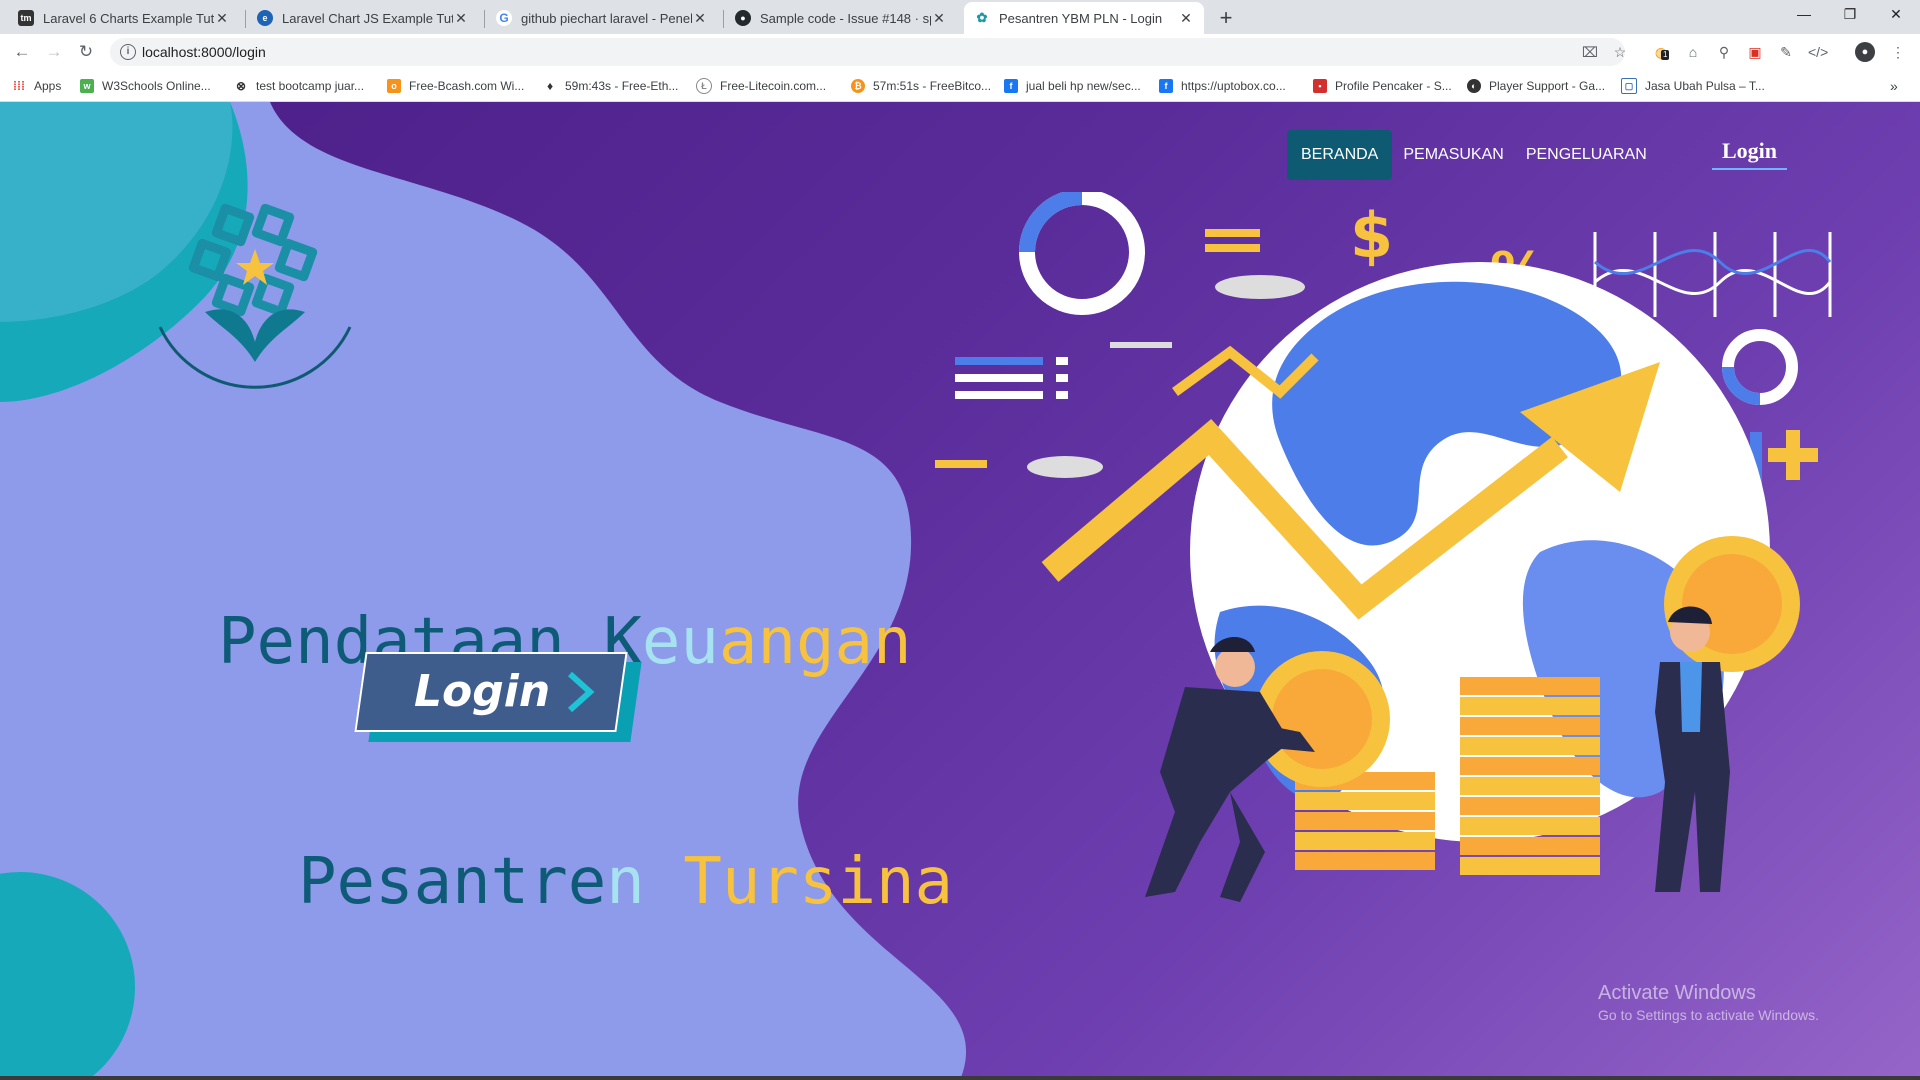 This screenshot has width=1920, height=1080. What do you see at coordinates (606, 18) in the screenshot?
I see `tab-title: github piechart laravel - Penelusuran` at bounding box center [606, 18].